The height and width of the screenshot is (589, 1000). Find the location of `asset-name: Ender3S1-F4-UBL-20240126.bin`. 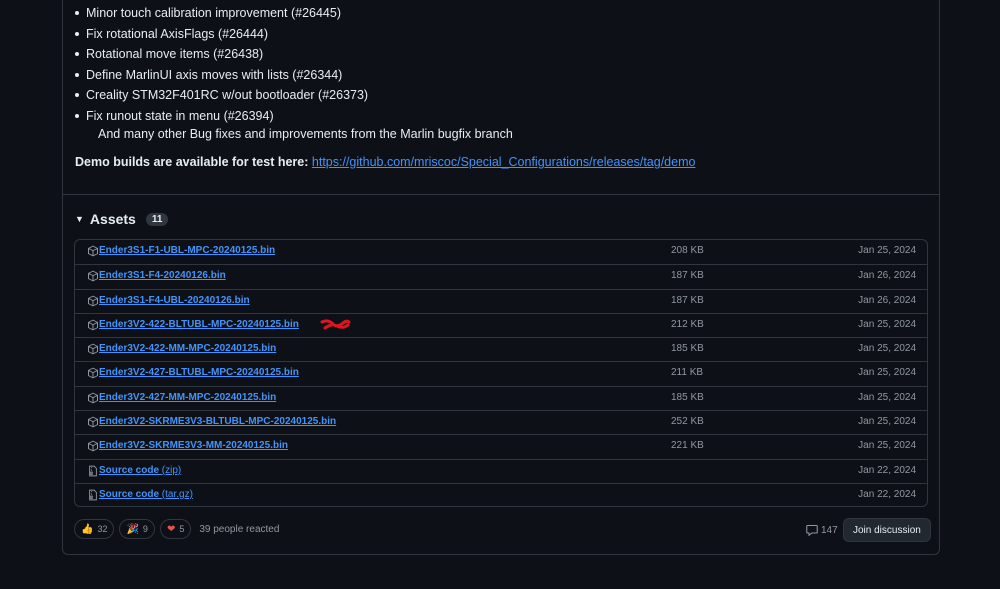

asset-name: Ender3S1-F4-UBL-20240126.bin is located at coordinates (174, 300).